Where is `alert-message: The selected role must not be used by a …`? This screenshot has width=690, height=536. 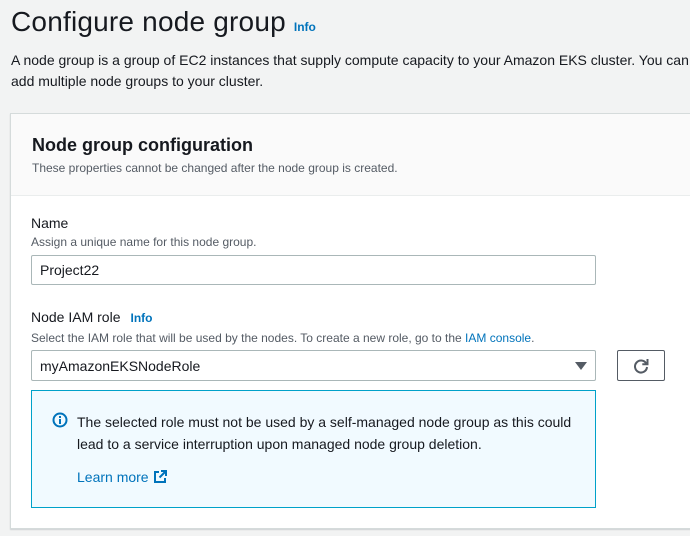 alert-message: The selected role must not be used by a … is located at coordinates (324, 433).